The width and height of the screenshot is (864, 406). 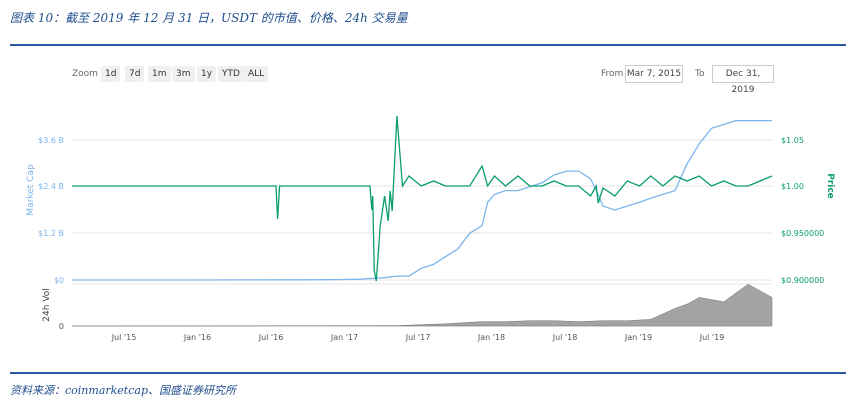 What do you see at coordinates (51, 233) in the screenshot?
I see `market-cap-tick-1: $1.2 B` at bounding box center [51, 233].